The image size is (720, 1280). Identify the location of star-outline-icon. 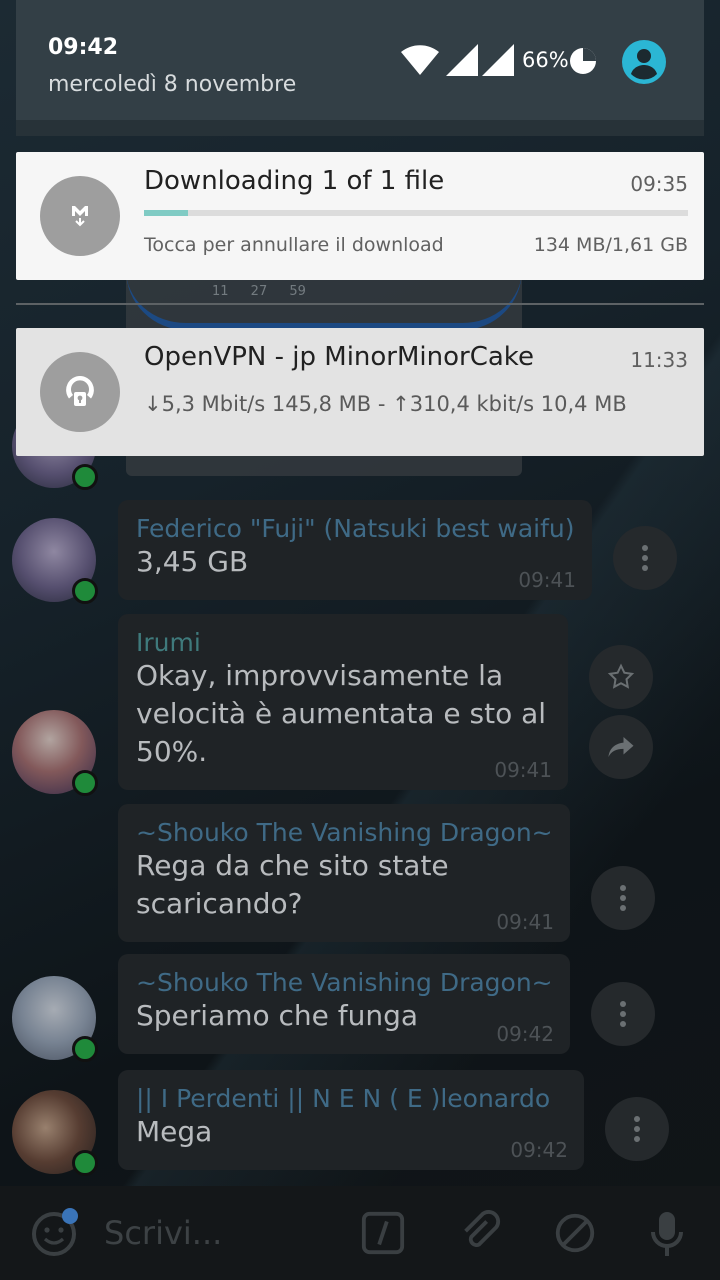
(621, 676).